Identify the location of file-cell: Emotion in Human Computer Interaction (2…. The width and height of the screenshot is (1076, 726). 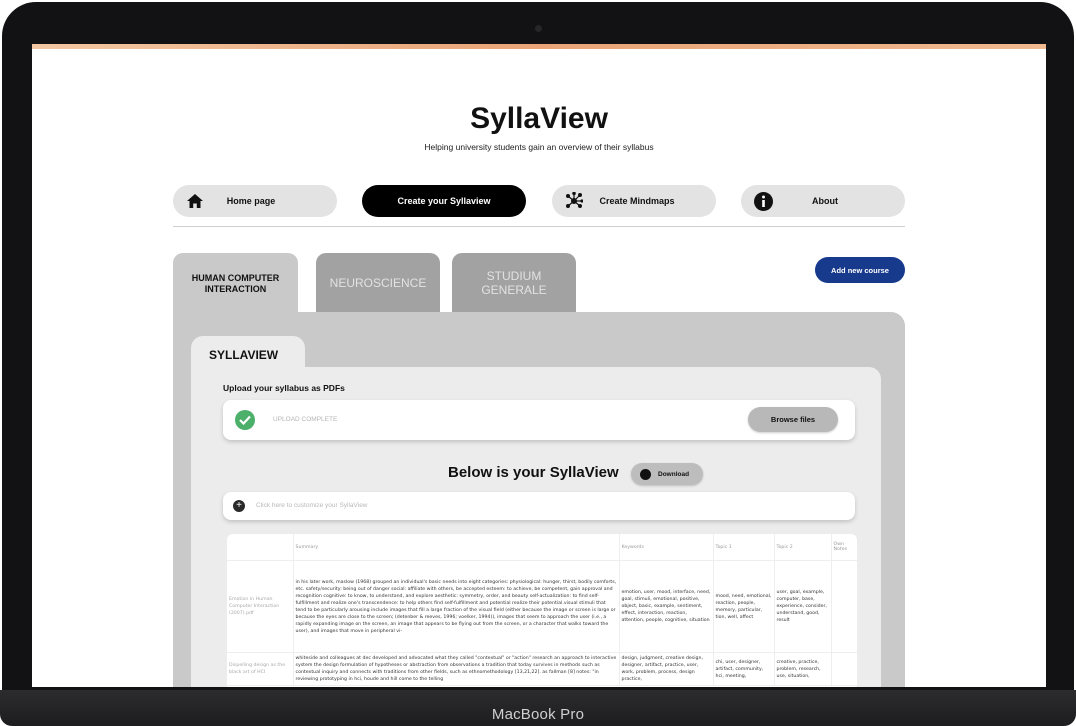
(260, 606).